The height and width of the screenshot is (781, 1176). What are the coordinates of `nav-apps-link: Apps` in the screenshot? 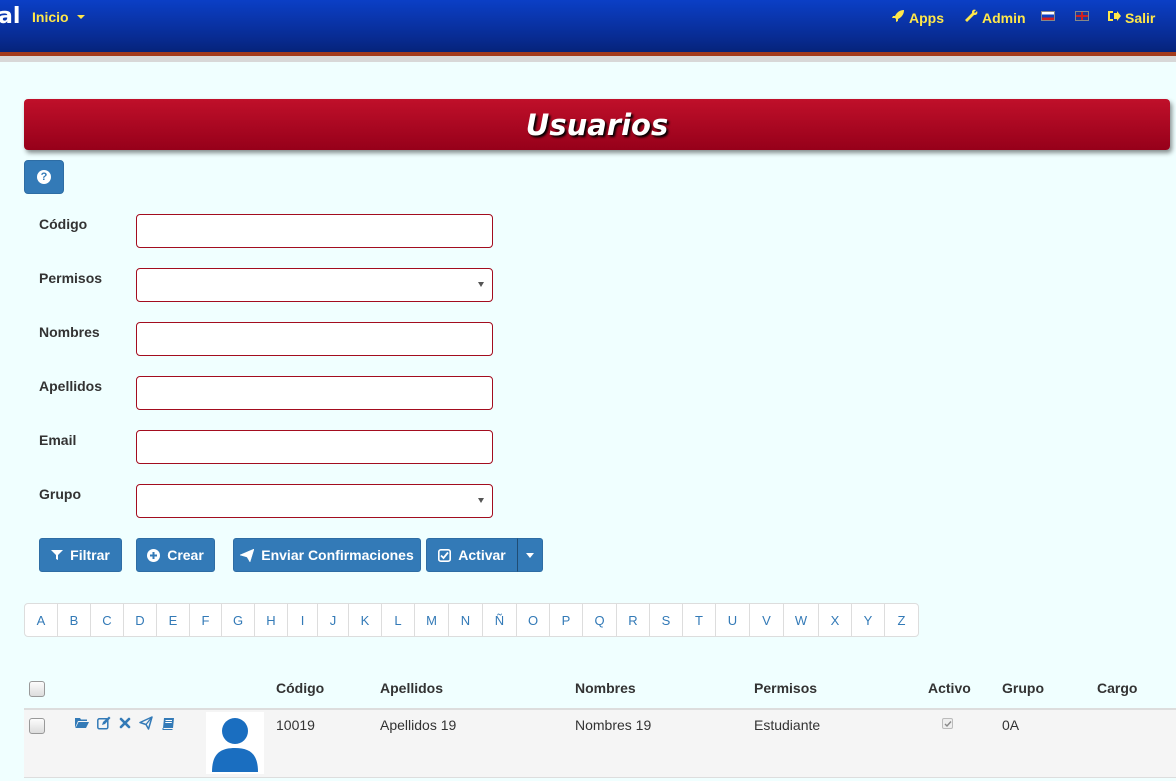 It's located at (917, 17).